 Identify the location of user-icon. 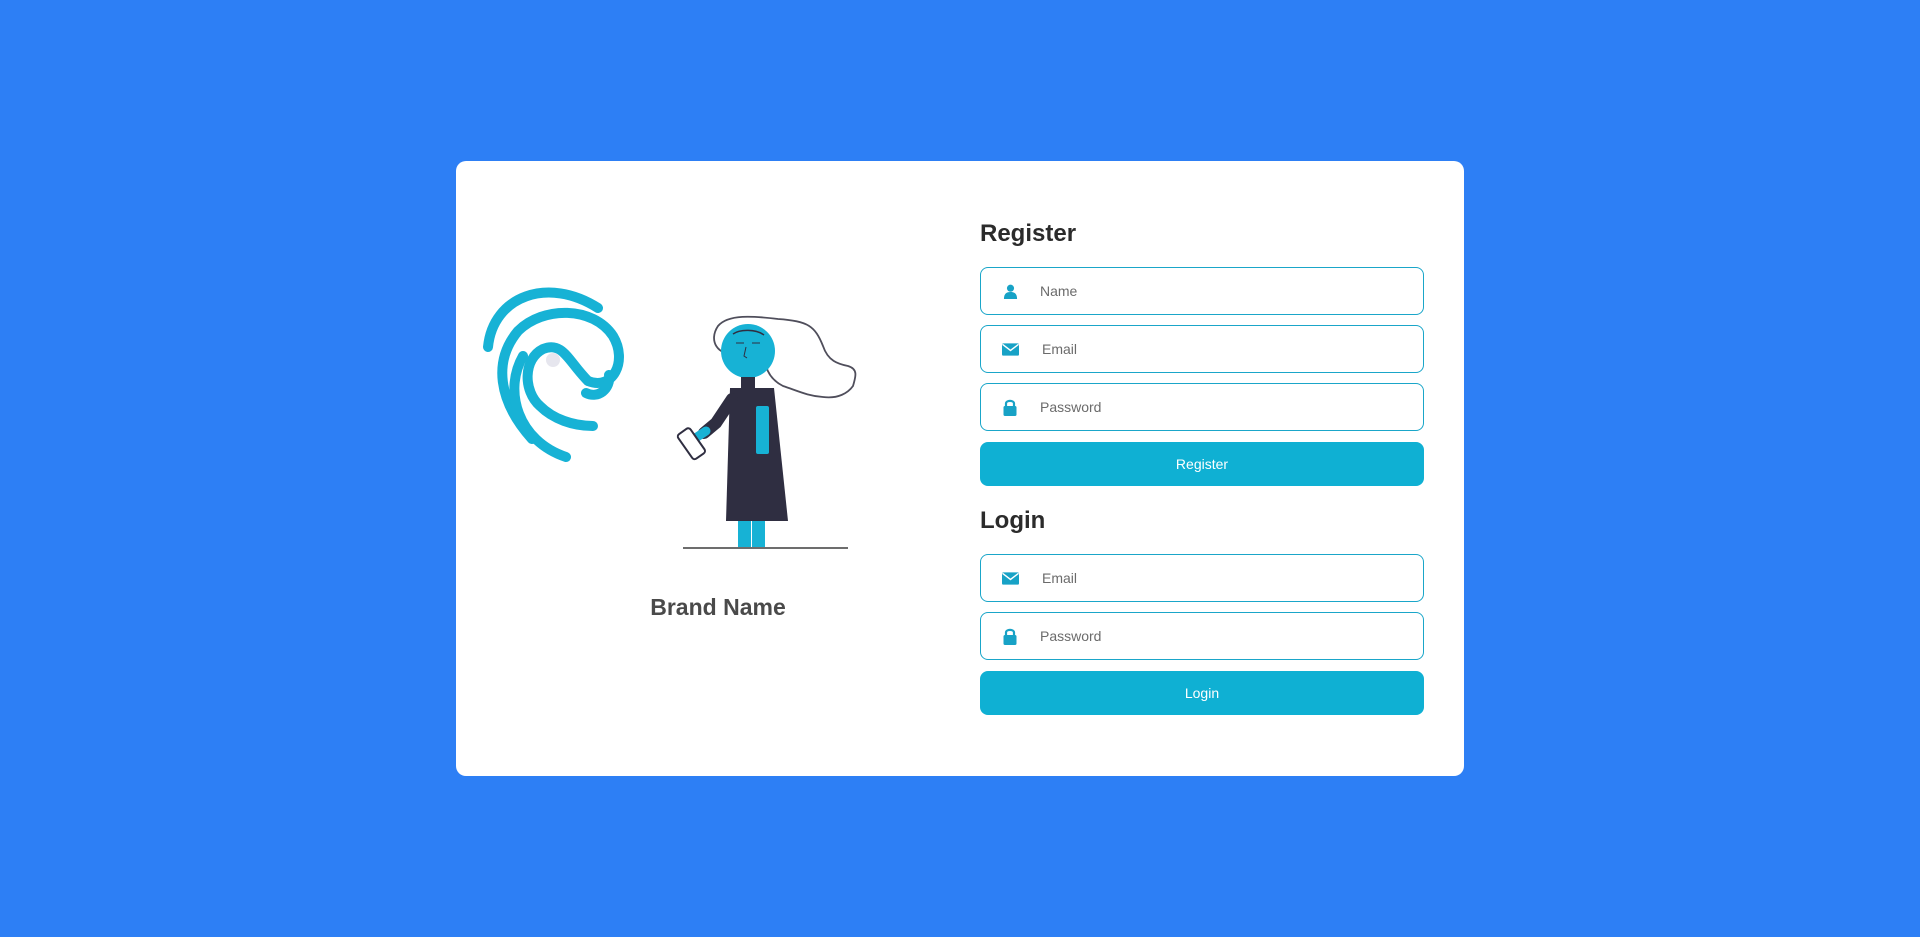
(1010, 291).